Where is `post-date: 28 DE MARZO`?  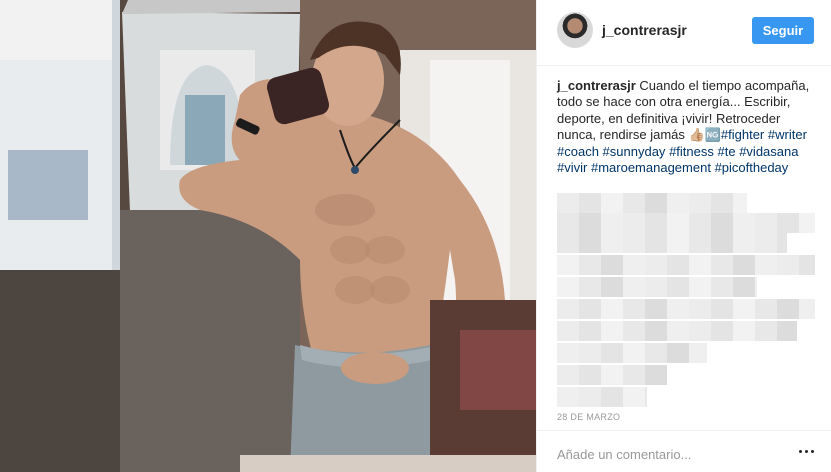 post-date: 28 DE MARZO is located at coordinates (589, 417).